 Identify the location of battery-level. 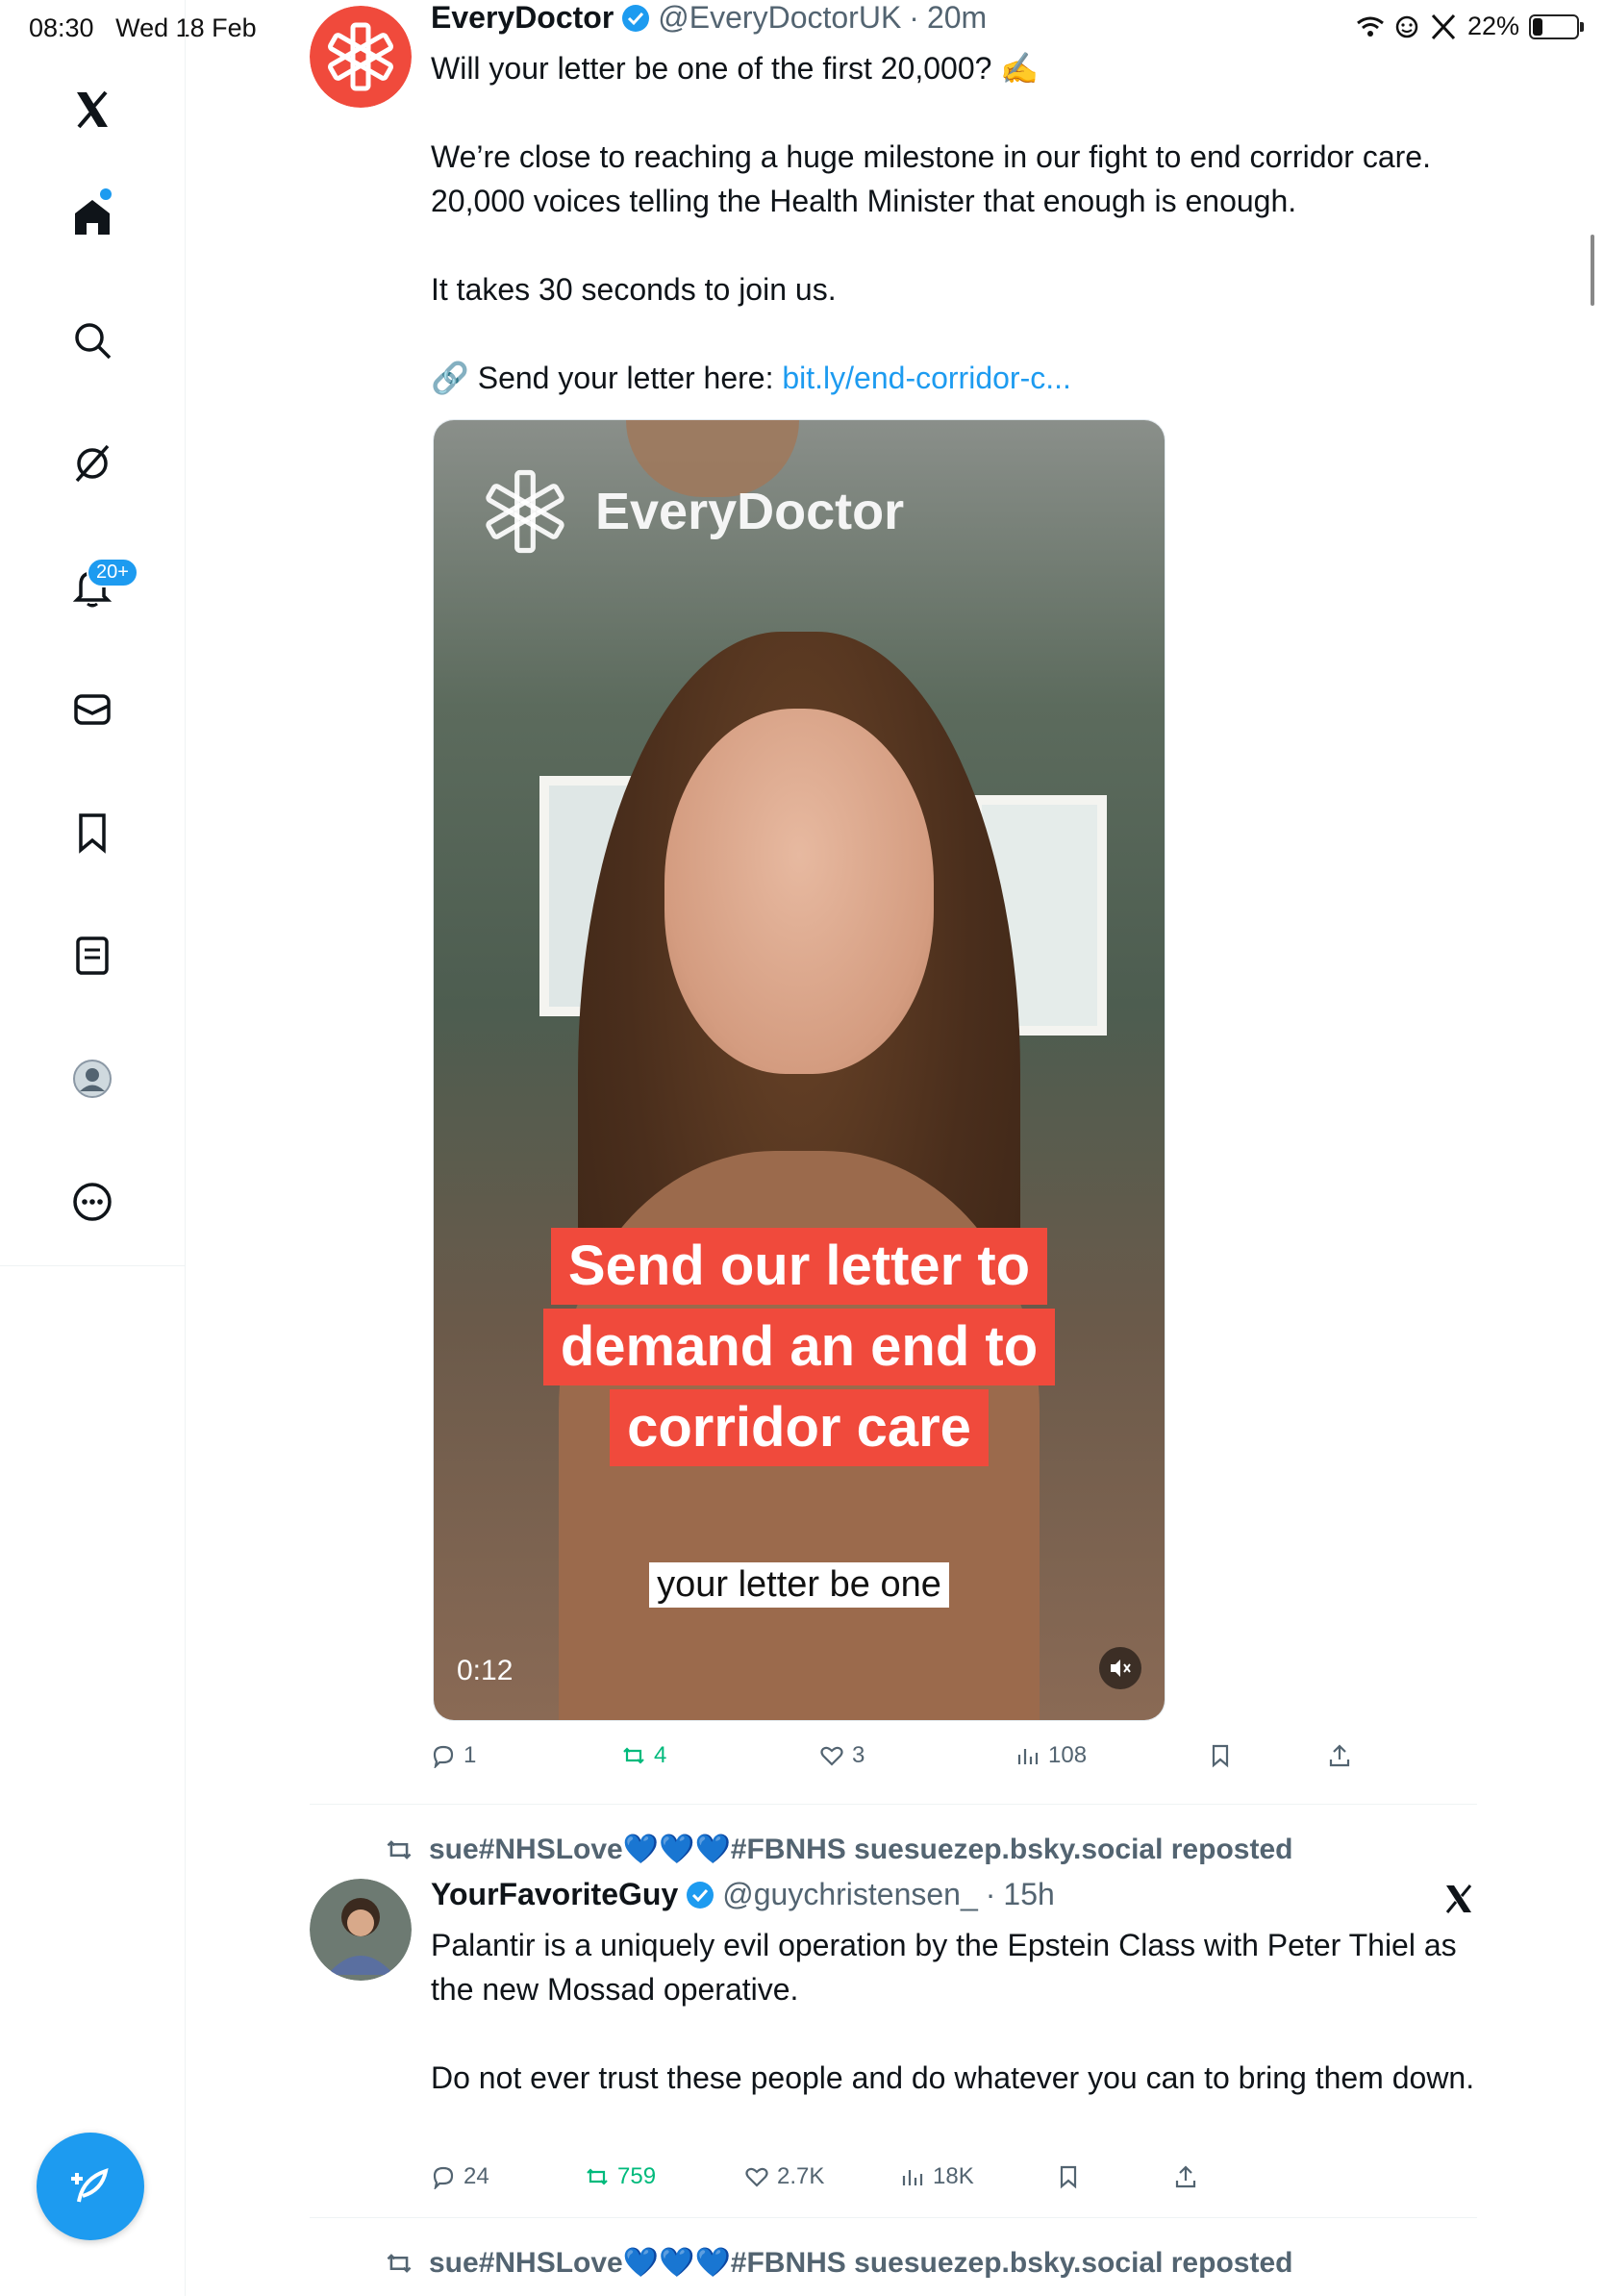
(1537, 26).